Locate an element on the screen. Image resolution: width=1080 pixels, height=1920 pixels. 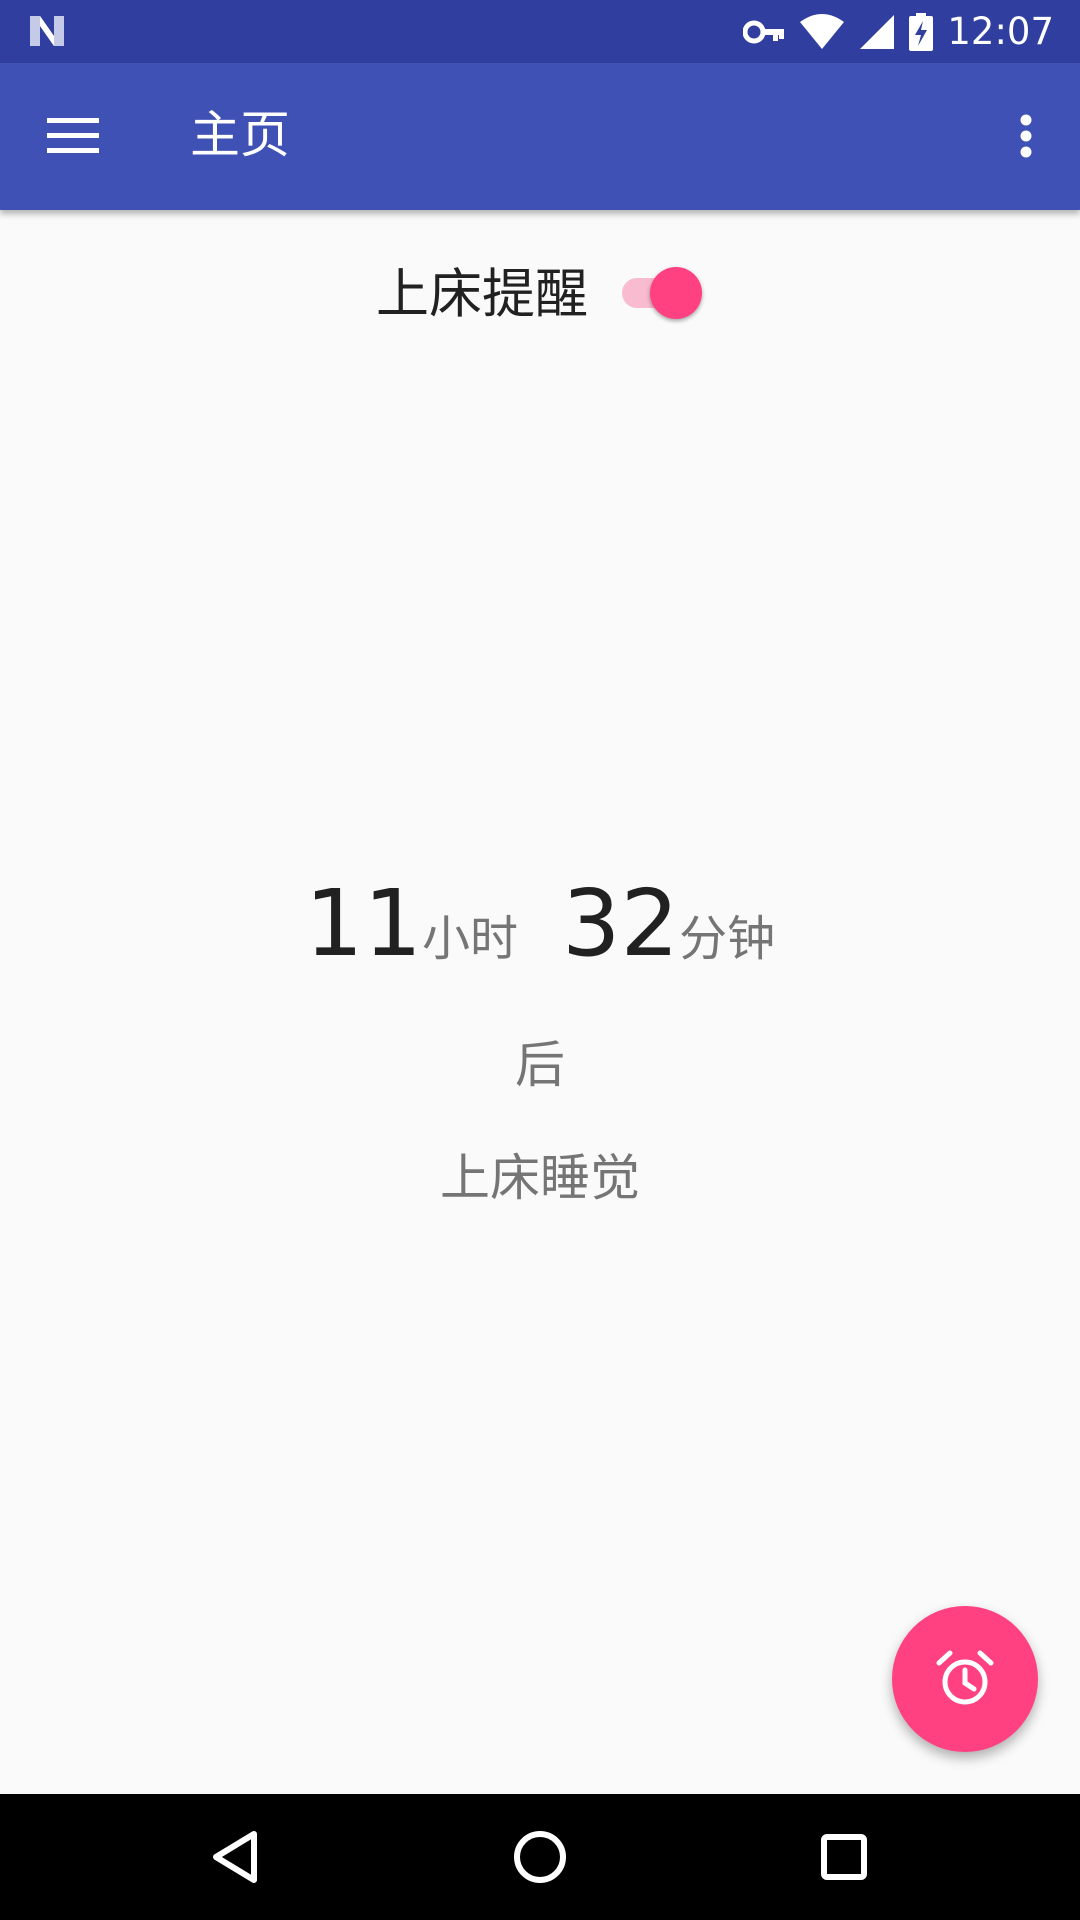
bedtime-reminder-label: 上床提醒 is located at coordinates (482, 294).